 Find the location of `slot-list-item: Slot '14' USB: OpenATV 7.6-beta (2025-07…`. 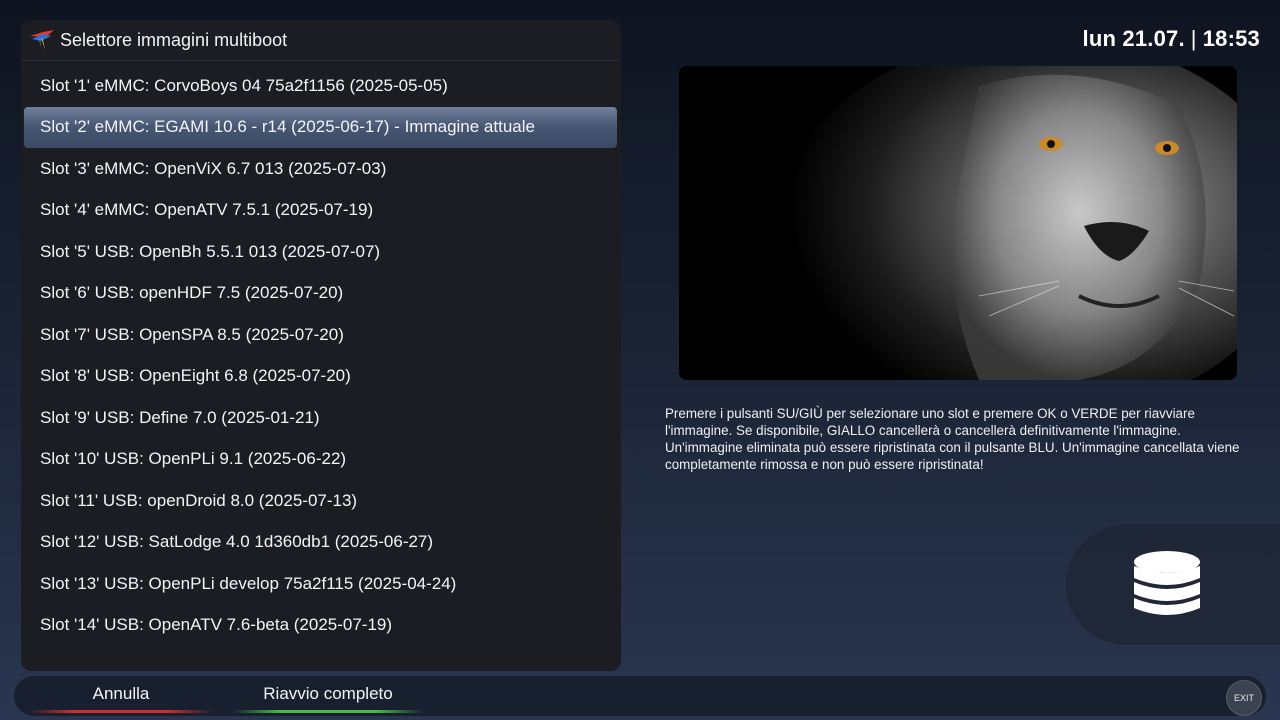

slot-list-item: Slot '14' USB: OpenATV 7.6-beta (2025-07… is located at coordinates (320, 626).